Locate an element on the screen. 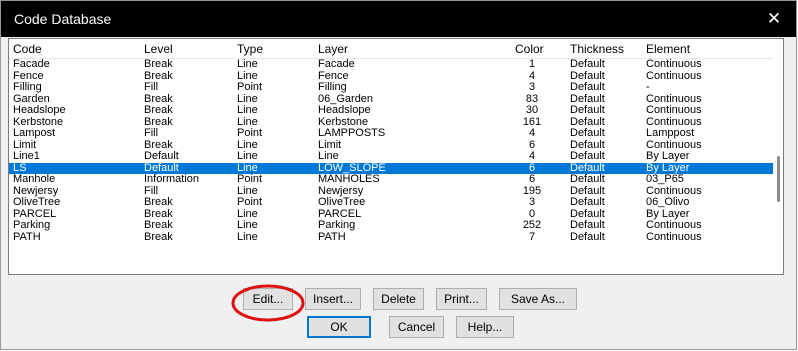  column-header-thickness: Thickness is located at coordinates (597, 49).